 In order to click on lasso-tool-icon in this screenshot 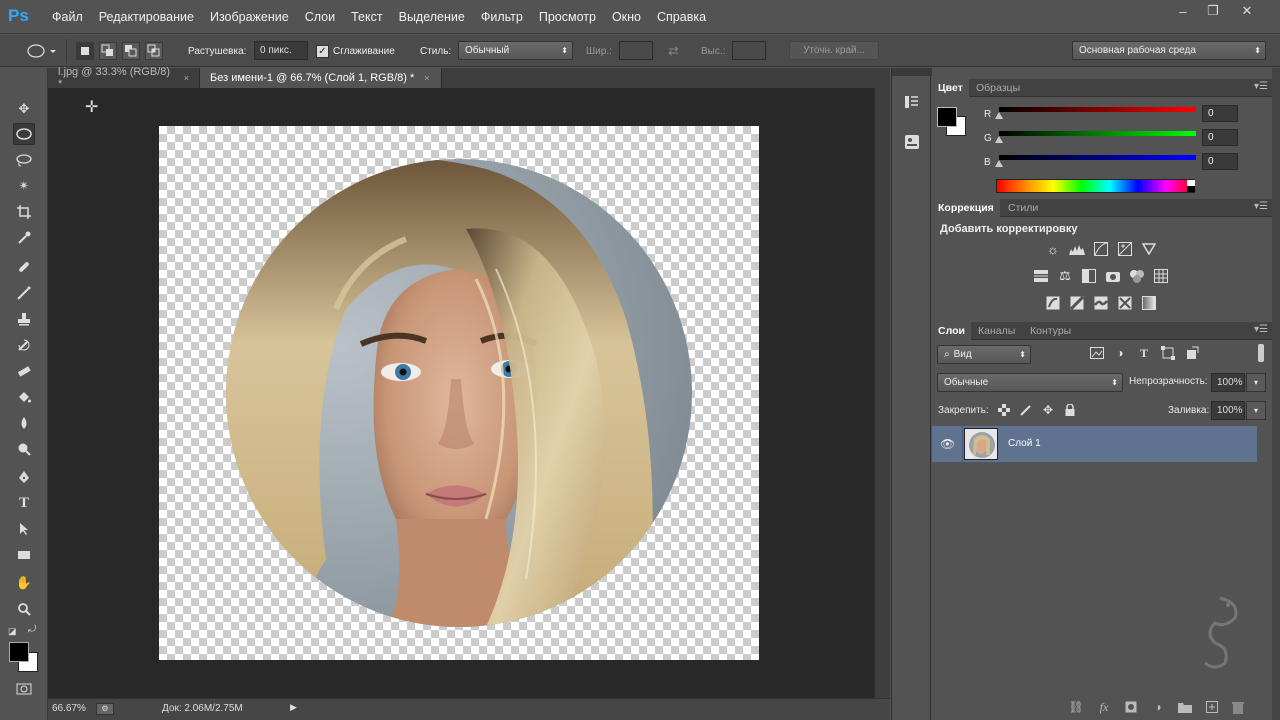, I will do `click(24, 160)`.